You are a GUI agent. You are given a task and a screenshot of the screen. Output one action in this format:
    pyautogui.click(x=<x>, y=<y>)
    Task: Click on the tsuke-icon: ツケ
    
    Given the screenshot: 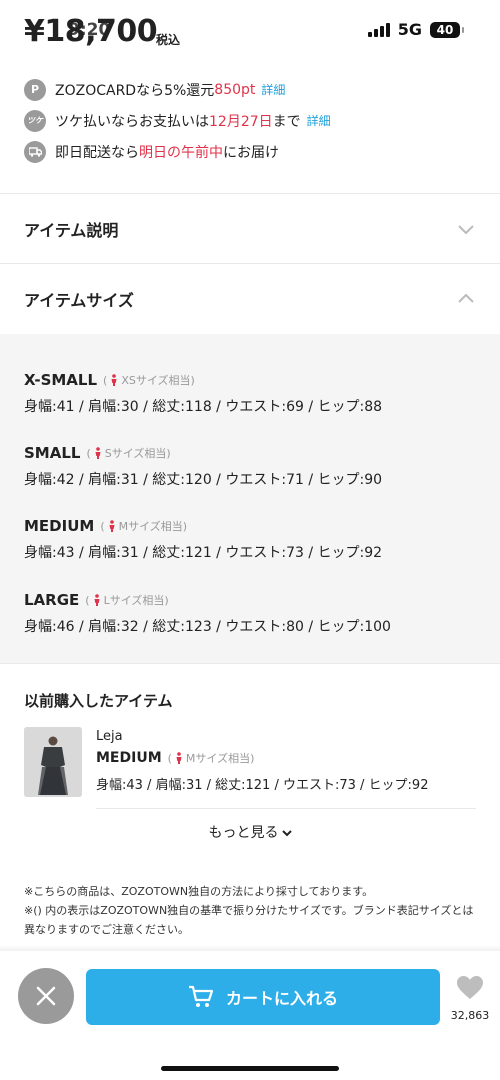 What is the action you would take?
    pyautogui.click(x=35, y=120)
    